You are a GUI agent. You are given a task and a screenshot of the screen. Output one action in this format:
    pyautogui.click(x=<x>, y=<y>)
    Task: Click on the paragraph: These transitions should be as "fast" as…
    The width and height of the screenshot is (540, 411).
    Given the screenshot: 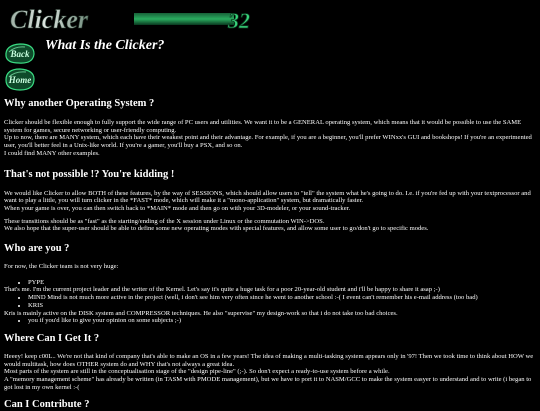 What is the action you would take?
    pyautogui.click(x=164, y=221)
    